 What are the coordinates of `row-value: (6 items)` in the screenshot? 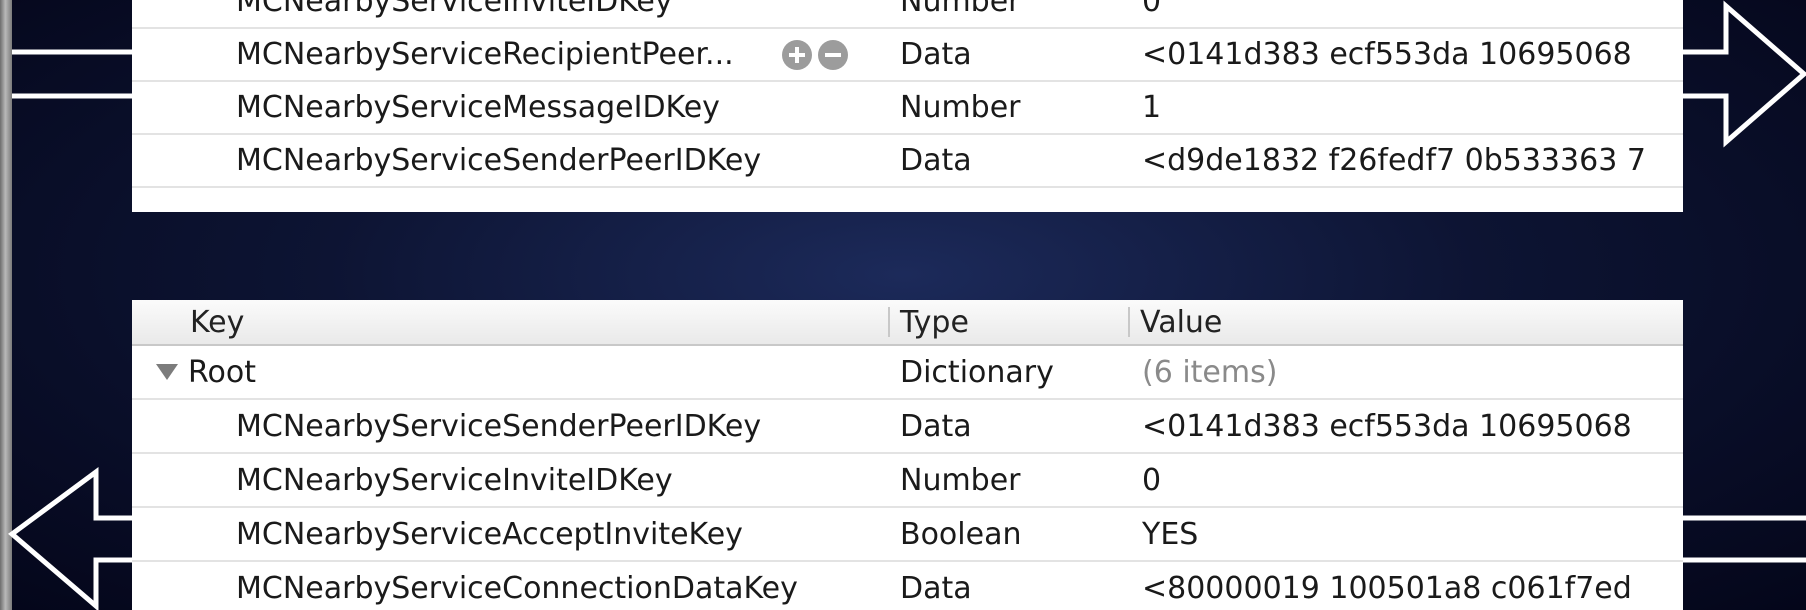 It's located at (1210, 372).